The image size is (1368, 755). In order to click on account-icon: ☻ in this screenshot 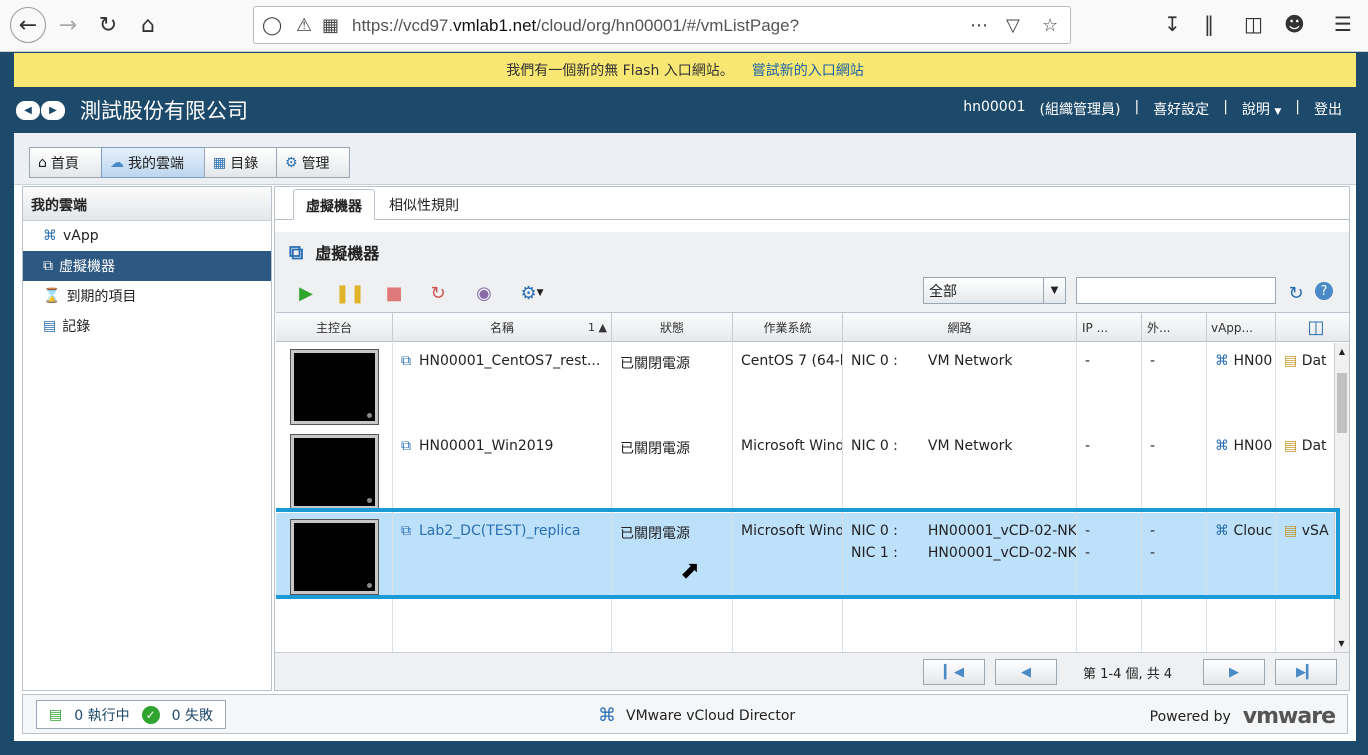, I will do `click(1294, 24)`.